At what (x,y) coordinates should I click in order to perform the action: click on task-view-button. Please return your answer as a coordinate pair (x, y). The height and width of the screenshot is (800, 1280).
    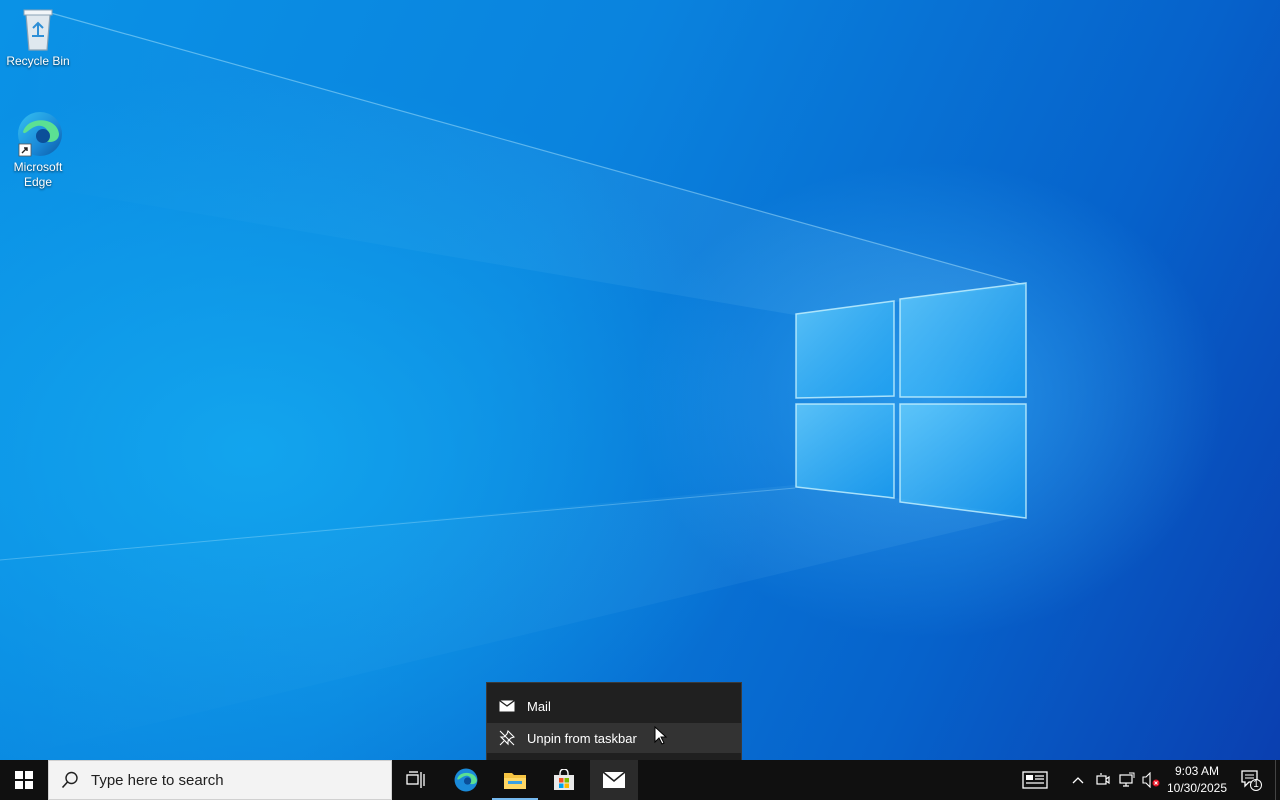
    Looking at the image, I should click on (416, 780).